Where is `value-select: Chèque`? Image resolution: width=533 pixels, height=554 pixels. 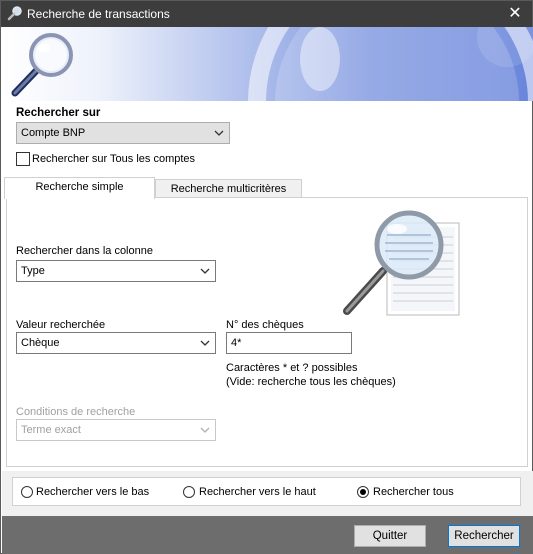
value-select: Chèque is located at coordinates (116, 343).